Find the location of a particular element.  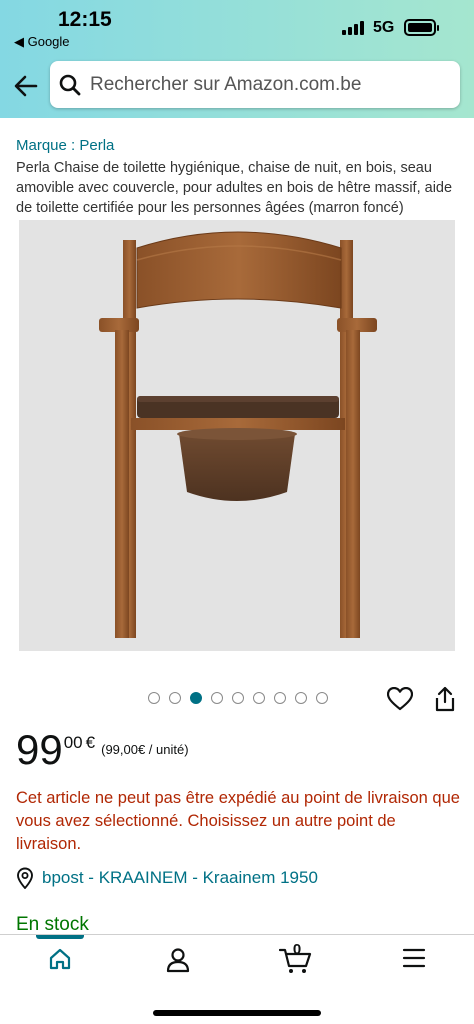

price: 99 00 € (99,00€ / unité) is located at coordinates (102, 750).